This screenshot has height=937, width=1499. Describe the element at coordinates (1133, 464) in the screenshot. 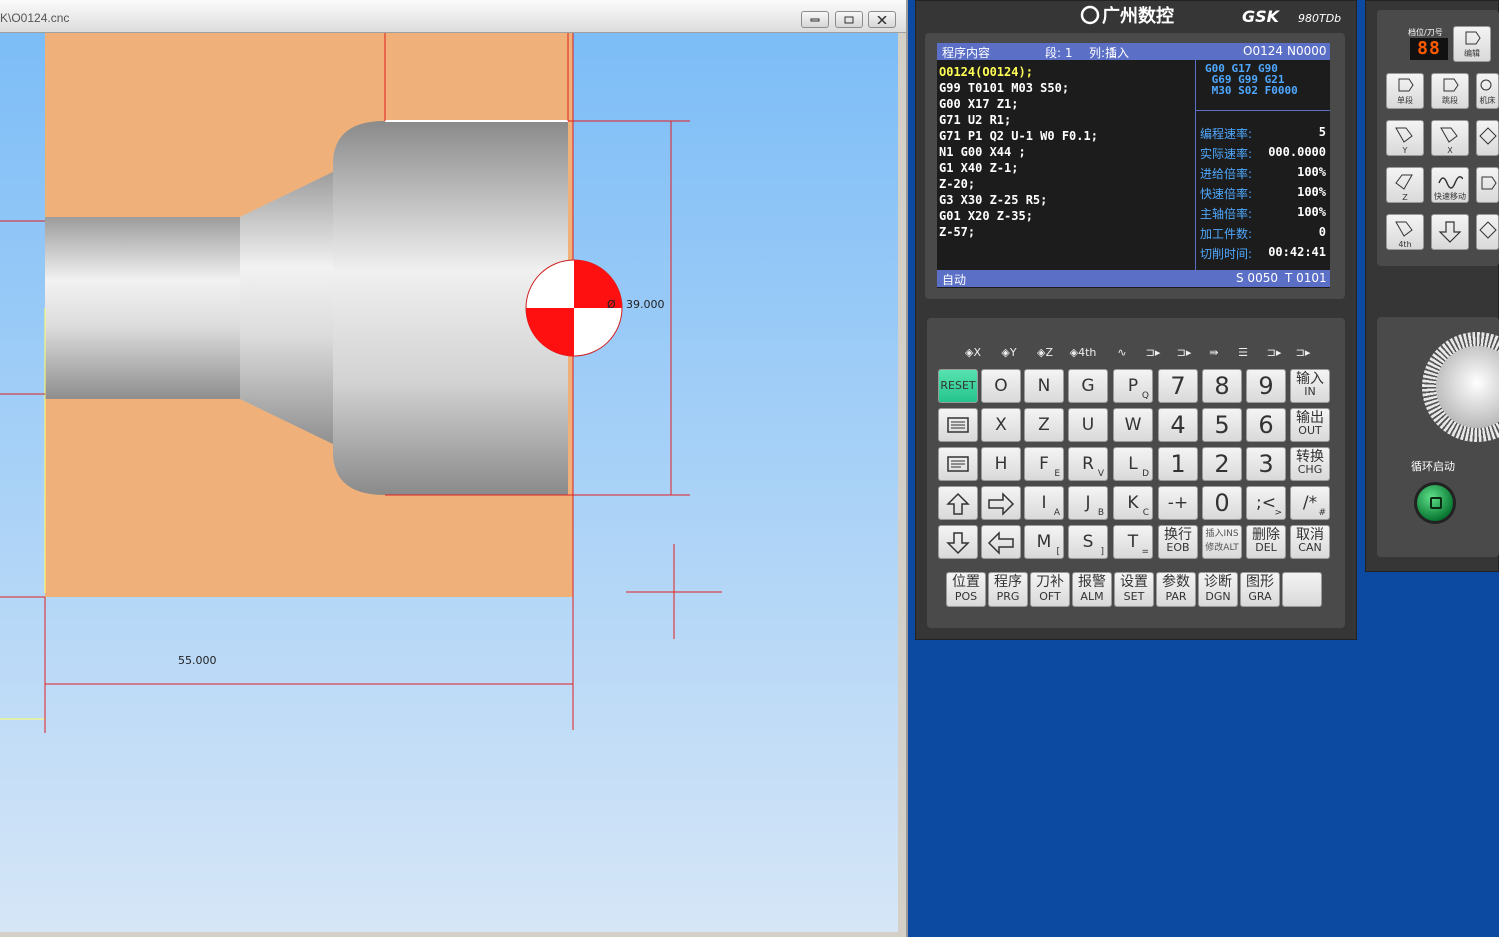

I see `key-l: LD` at that location.